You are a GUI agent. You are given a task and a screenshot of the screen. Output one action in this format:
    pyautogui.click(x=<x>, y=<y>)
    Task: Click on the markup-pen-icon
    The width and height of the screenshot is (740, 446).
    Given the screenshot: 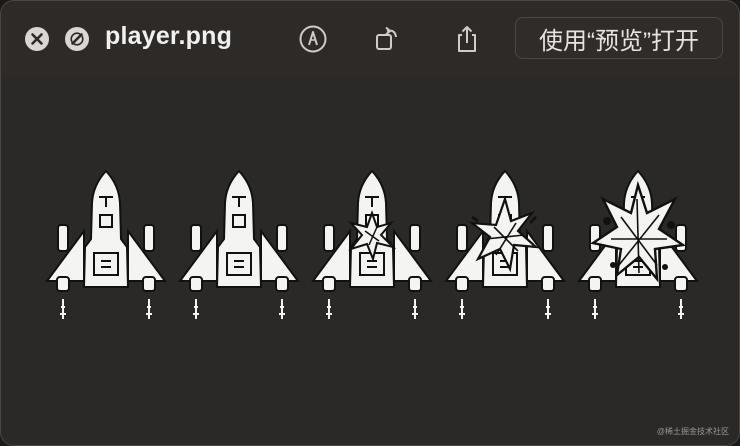 What is the action you would take?
    pyautogui.click(x=313, y=39)
    